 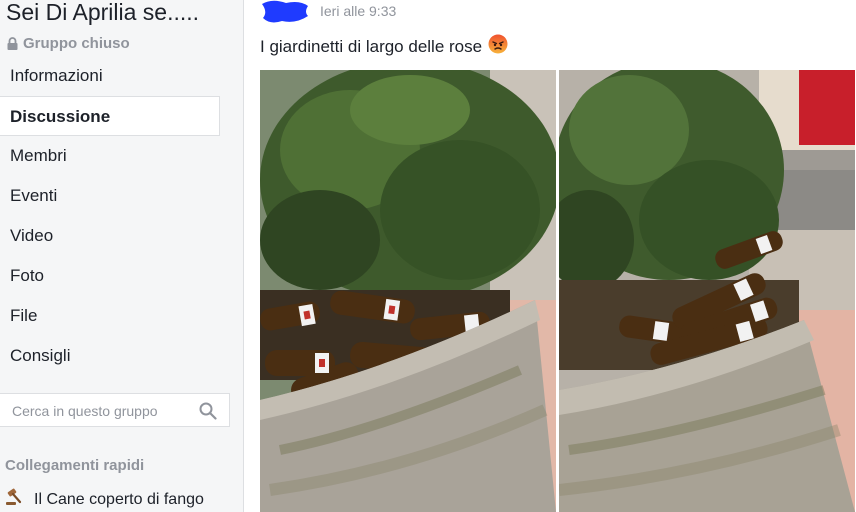 I want to click on quick-link-item: Il Cane coperto di fango, so click(x=104, y=499).